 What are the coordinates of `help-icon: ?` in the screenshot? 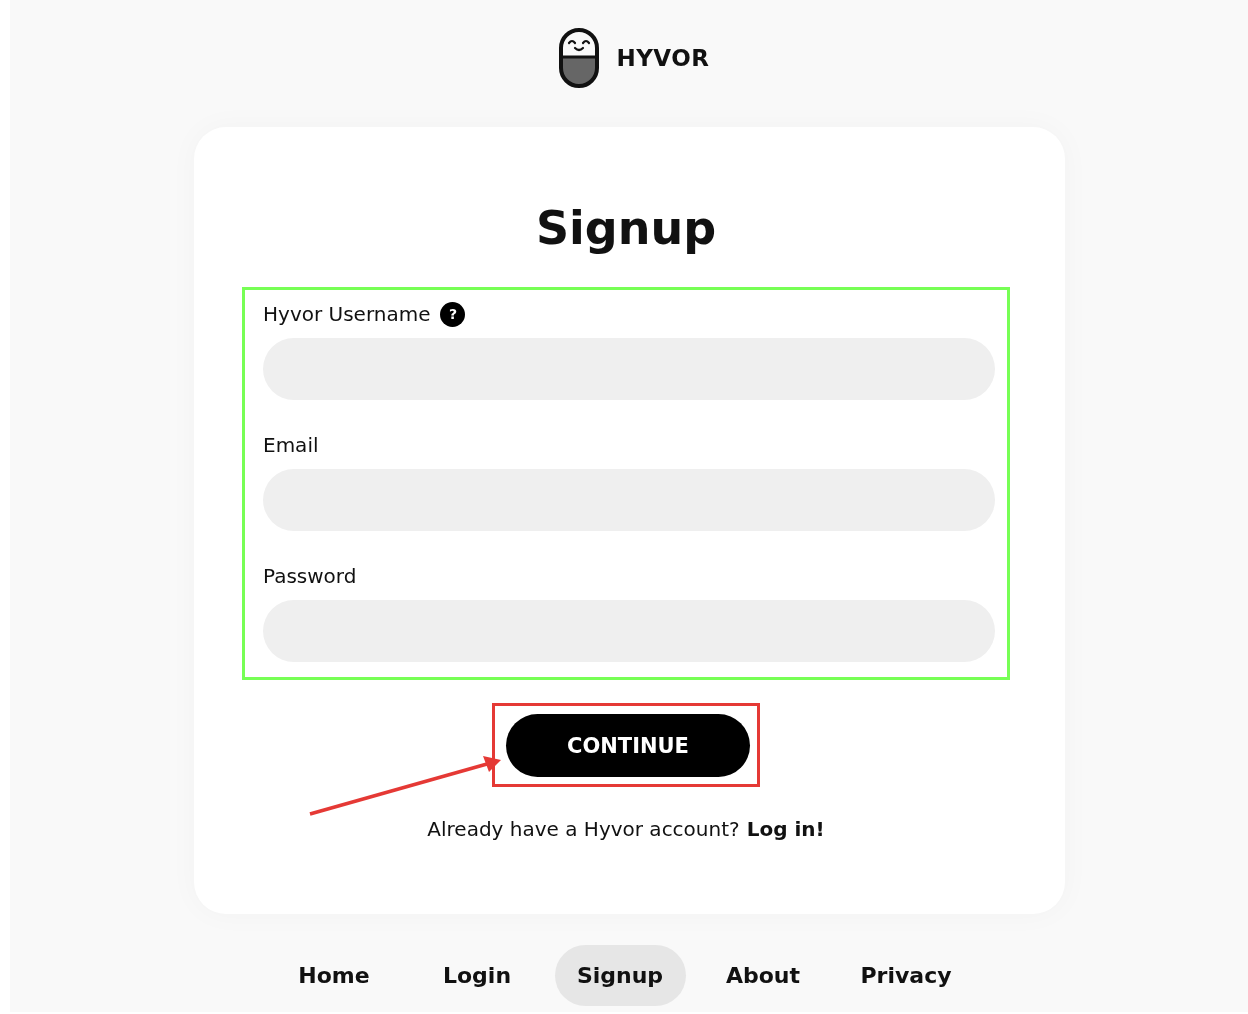 It's located at (453, 314).